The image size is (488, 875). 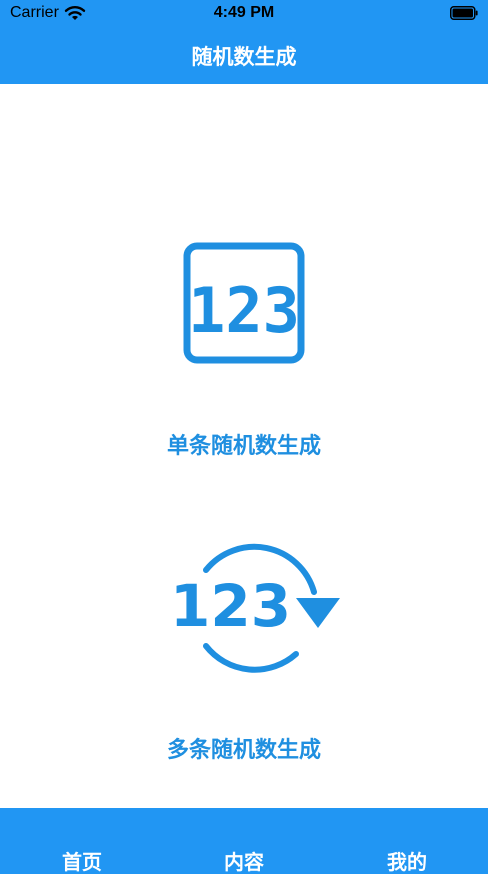 I want to click on single-icon-digits: 123, so click(x=244, y=310).